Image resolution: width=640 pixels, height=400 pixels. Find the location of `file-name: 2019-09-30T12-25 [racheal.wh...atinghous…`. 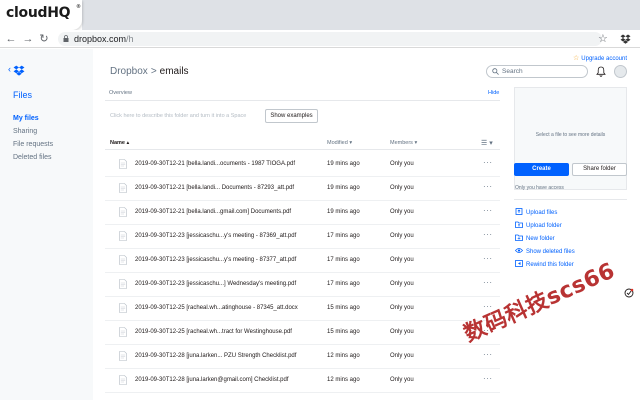

file-name: 2019-09-30T12-25 [racheal.wh...atinghous… is located at coordinates (216, 308).